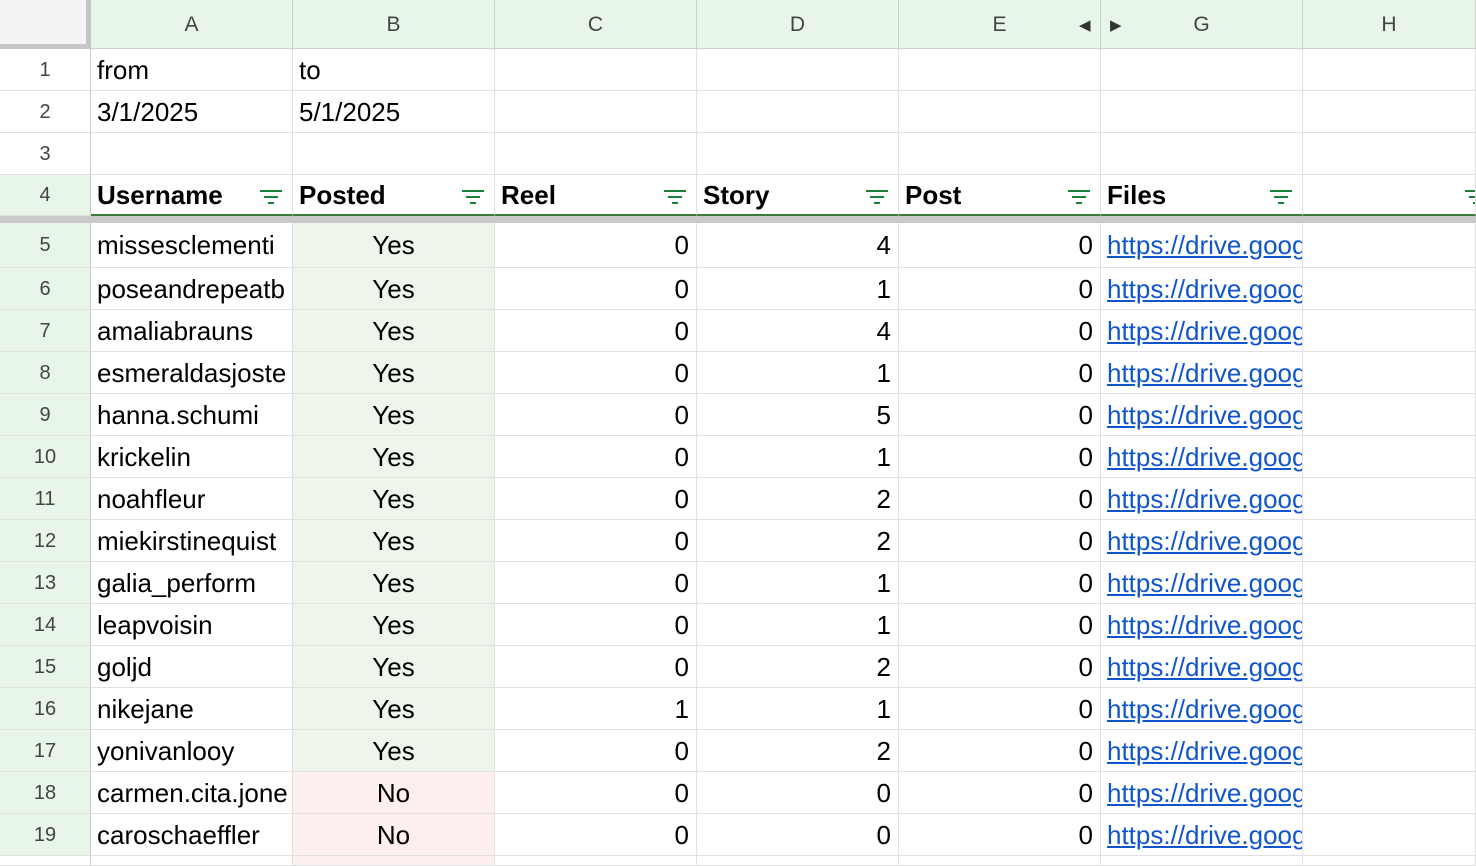 This screenshot has height=866, width=1476. Describe the element at coordinates (192, 751) in the screenshot. I see `username-cell: yonivanlooy` at that location.